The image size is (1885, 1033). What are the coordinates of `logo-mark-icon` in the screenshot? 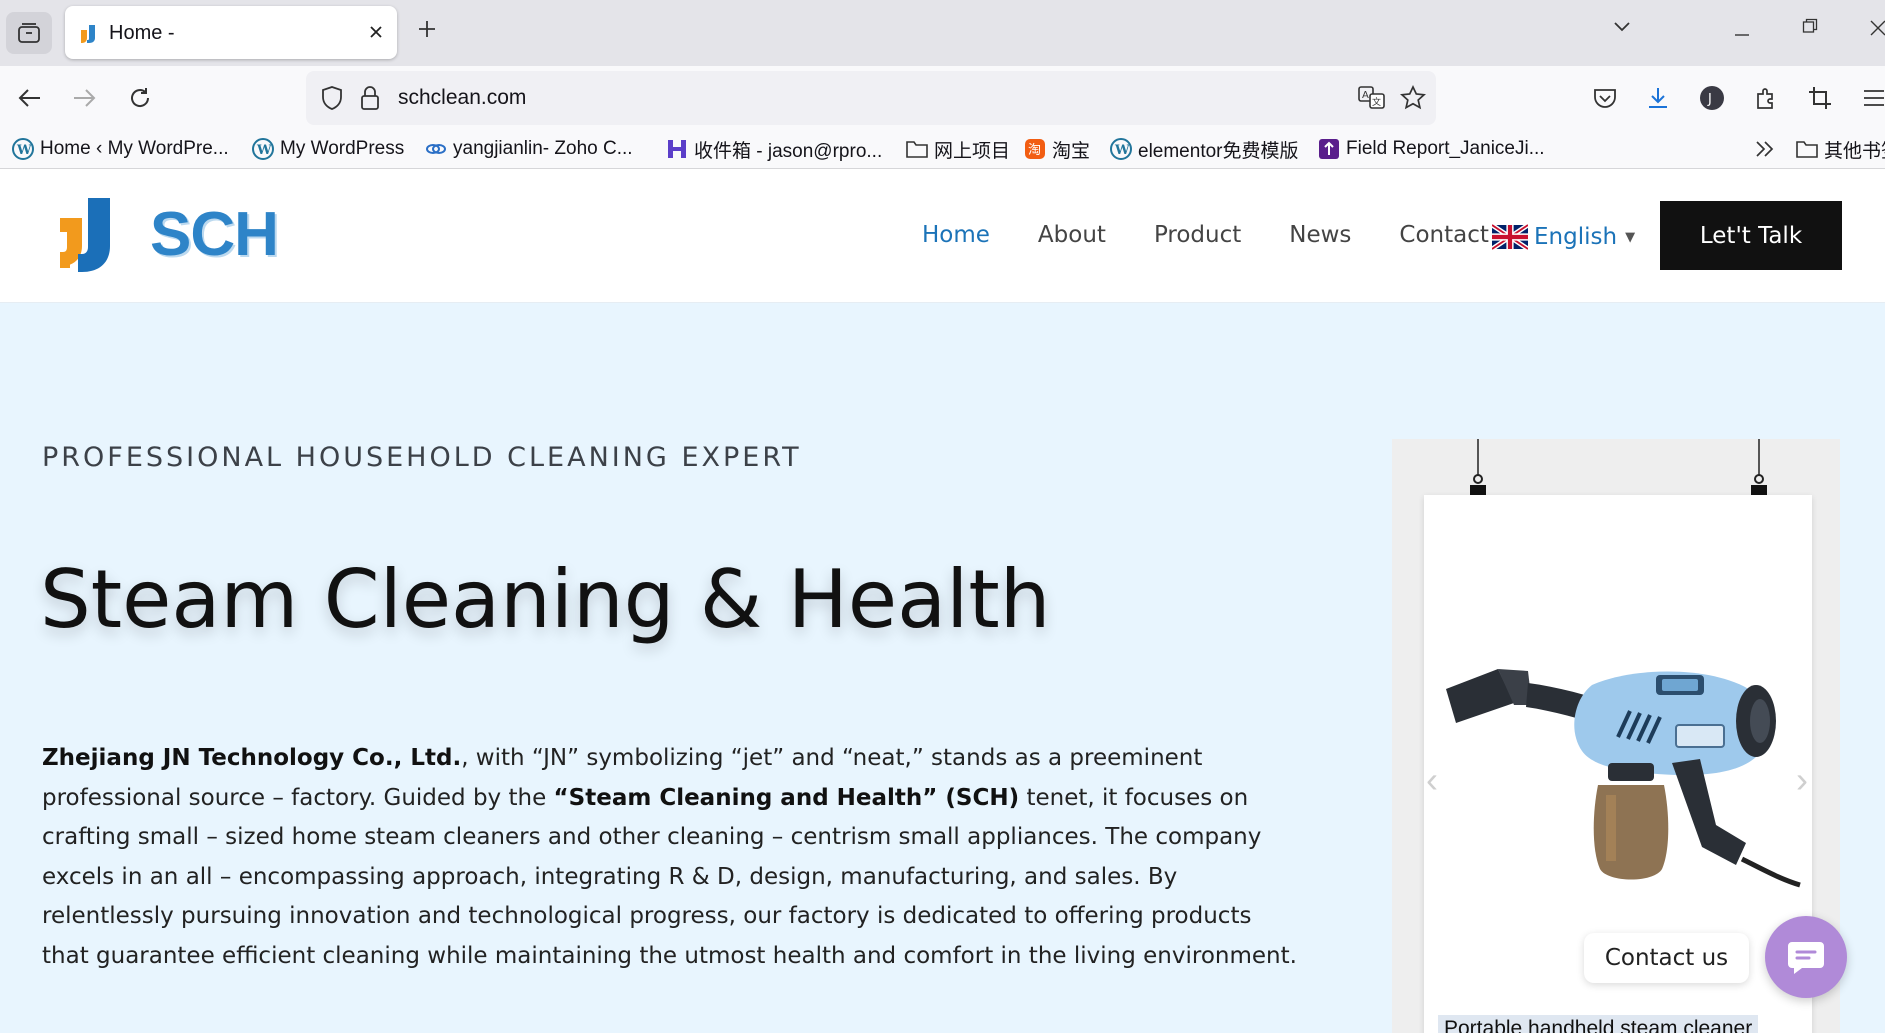 It's located at (85, 235).